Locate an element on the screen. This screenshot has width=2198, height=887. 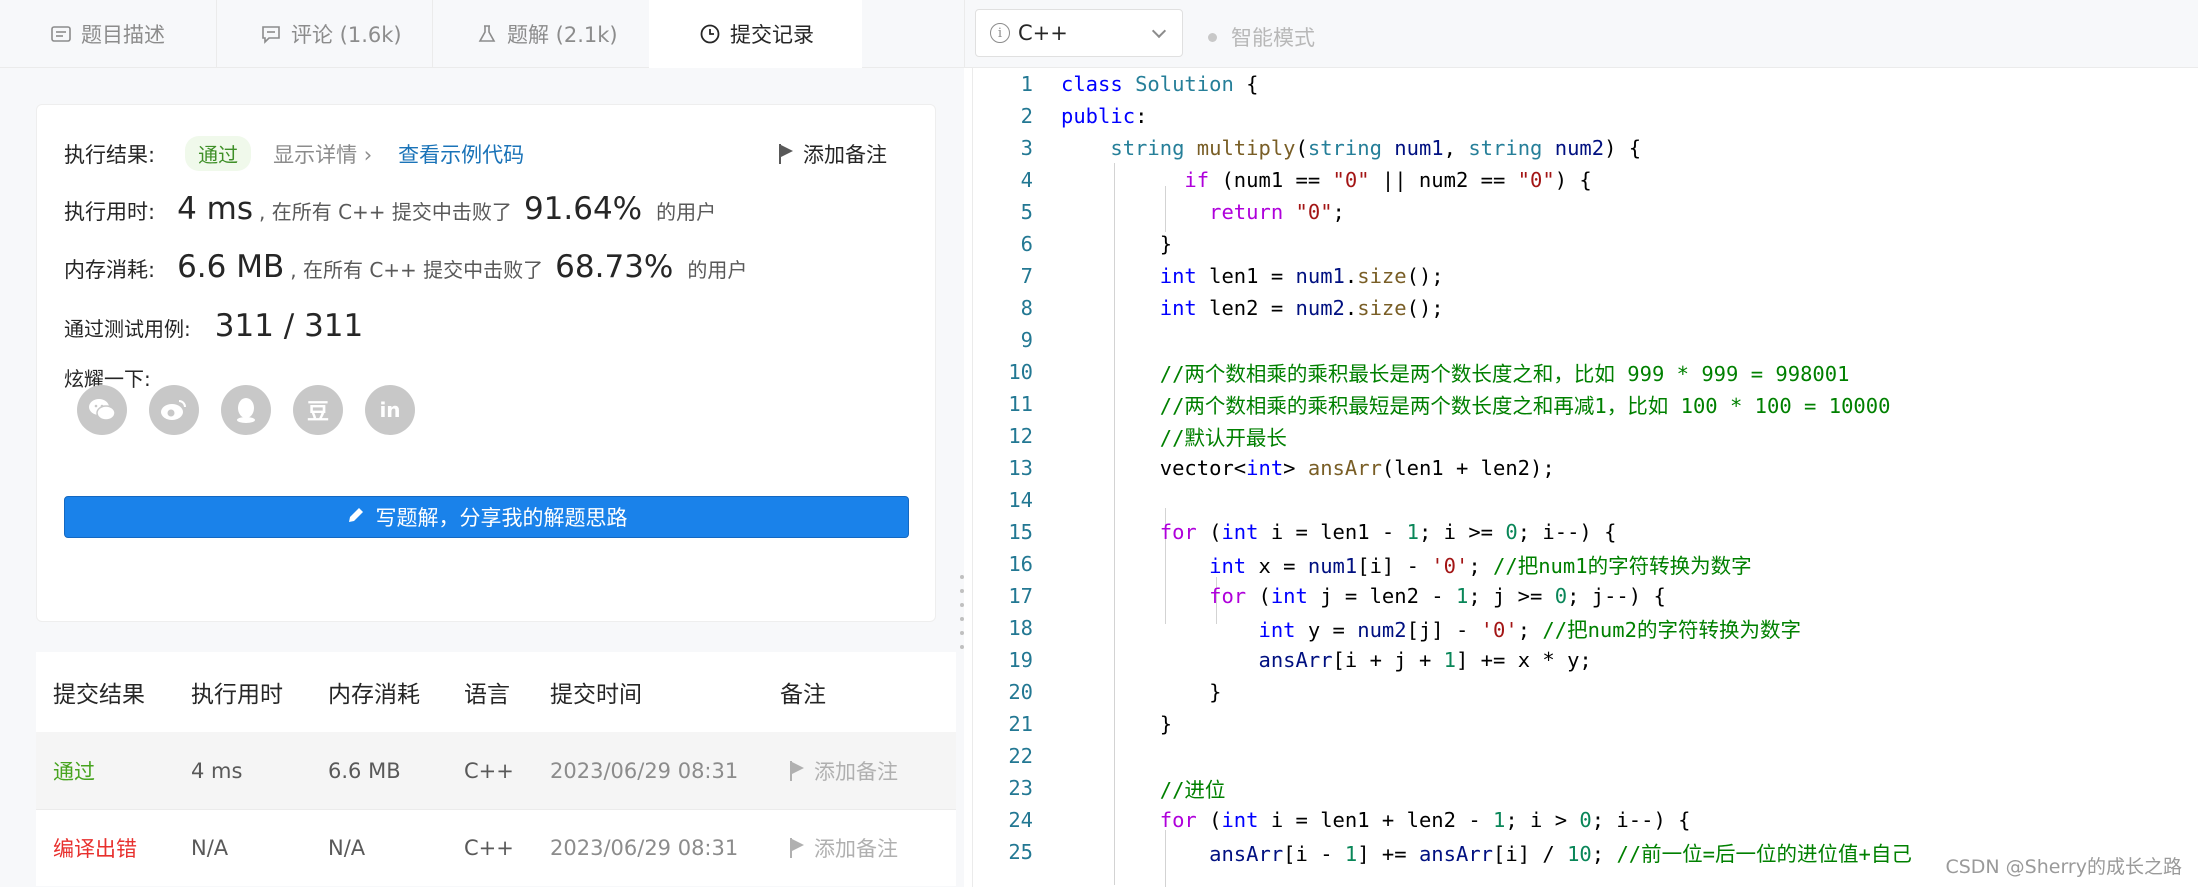
tab-submissions: 提交记录 is located at coordinates (755, 34).